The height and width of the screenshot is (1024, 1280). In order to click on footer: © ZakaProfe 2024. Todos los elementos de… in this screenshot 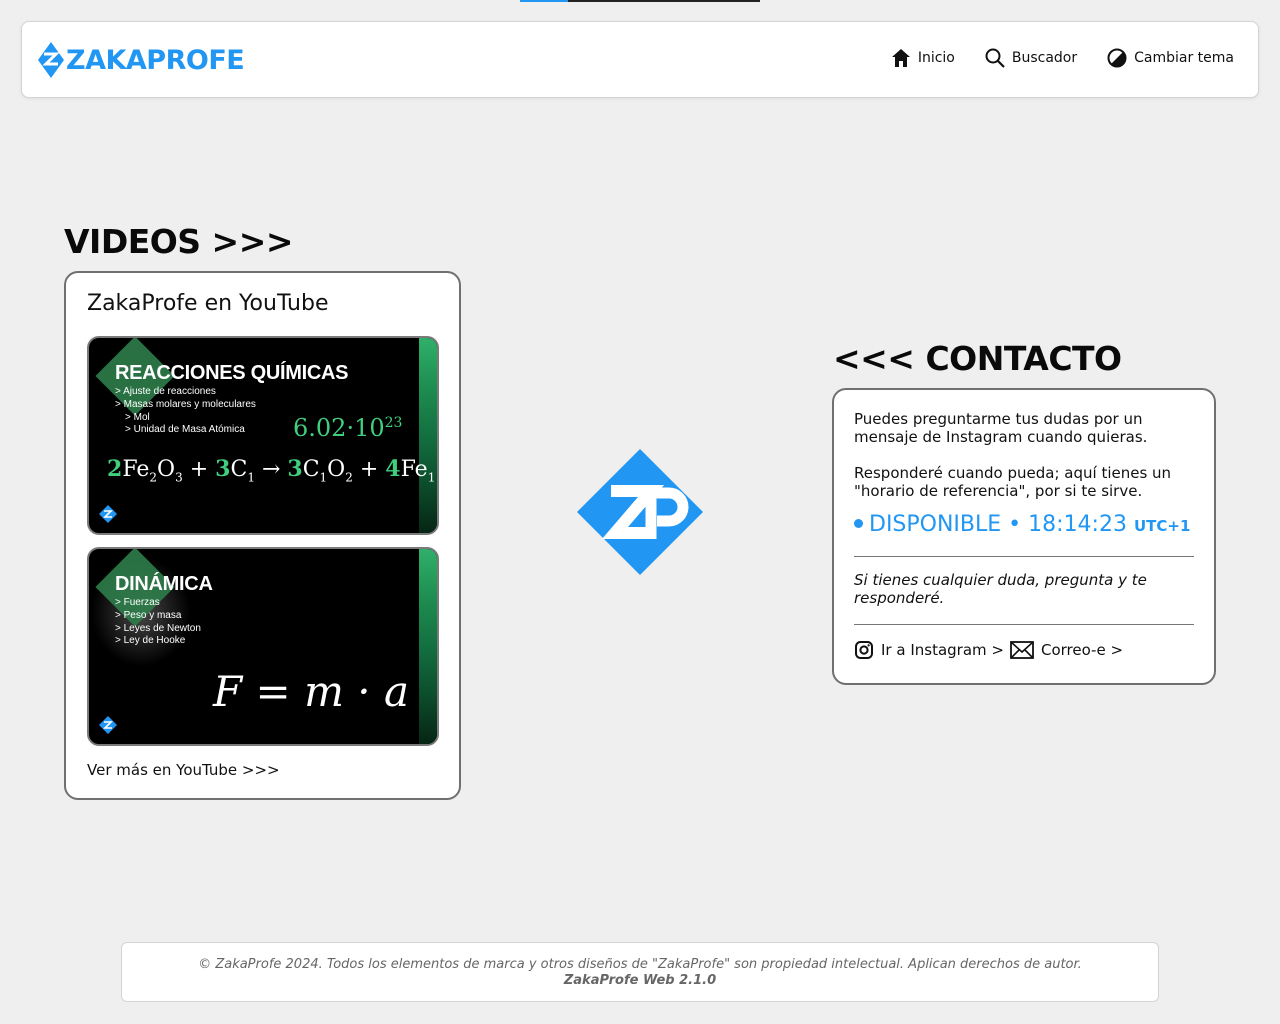, I will do `click(640, 972)`.